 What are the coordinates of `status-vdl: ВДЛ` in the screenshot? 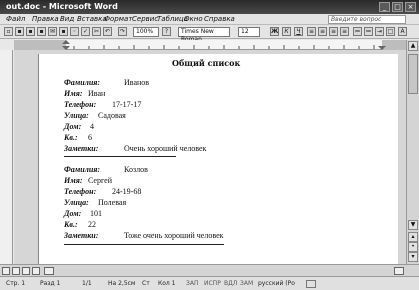 It's located at (230, 283).